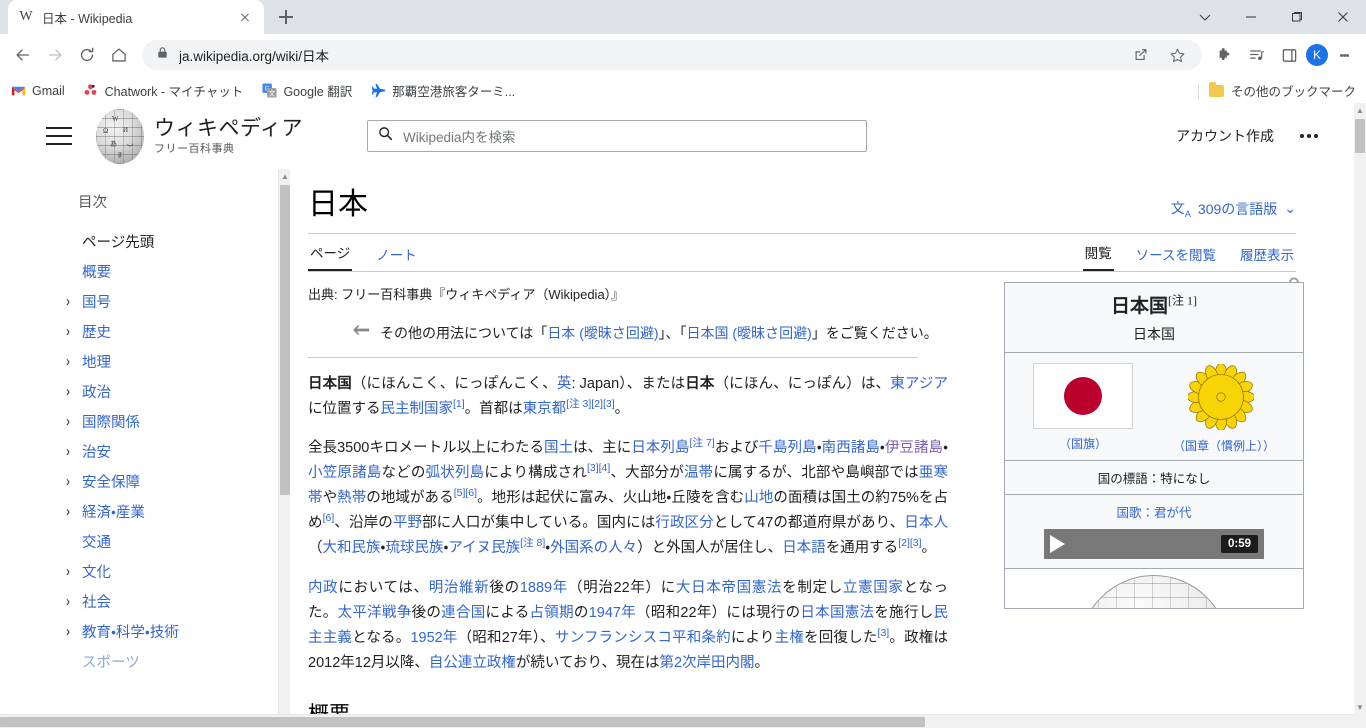  Describe the element at coordinates (407, 523) in the screenshot. I see `wiki-link: 平野` at that location.